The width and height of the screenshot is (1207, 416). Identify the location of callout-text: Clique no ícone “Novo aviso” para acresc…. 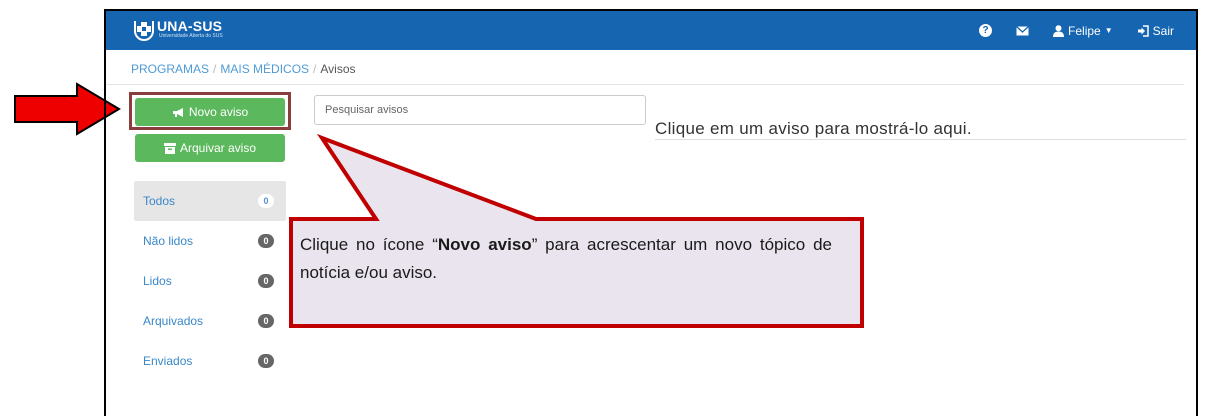
(566, 259).